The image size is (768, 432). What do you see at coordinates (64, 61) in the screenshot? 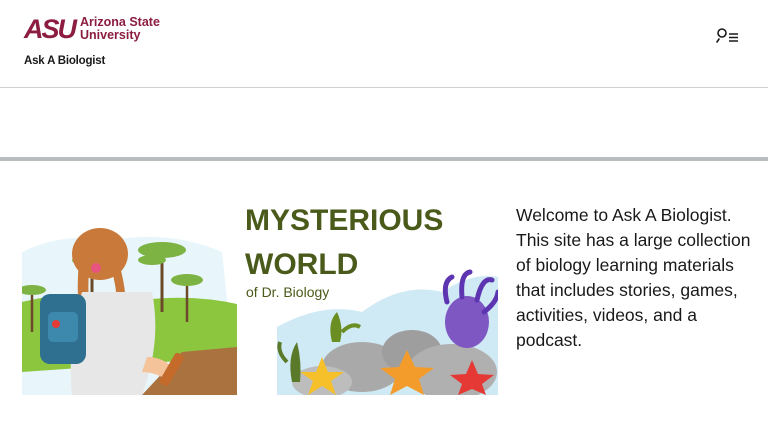
I see `site-title-link: Ask A Biologist` at bounding box center [64, 61].